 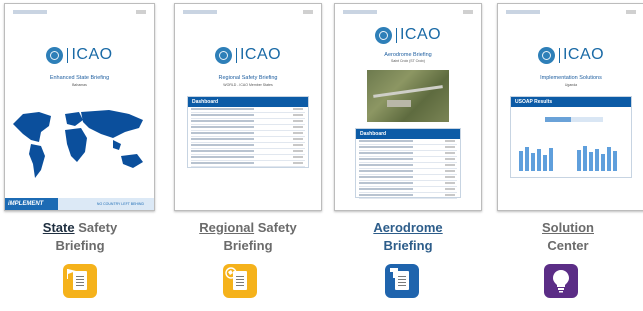 I want to click on bar-chart-thumbnail, so click(x=568, y=158).